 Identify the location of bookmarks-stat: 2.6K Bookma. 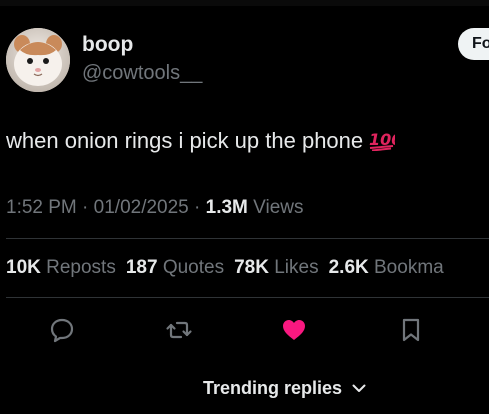
(386, 267).